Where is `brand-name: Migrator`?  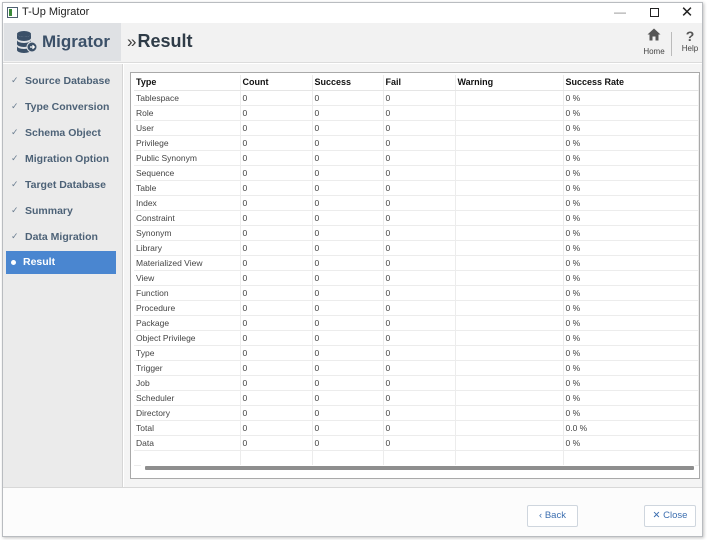 brand-name: Migrator is located at coordinates (76, 41).